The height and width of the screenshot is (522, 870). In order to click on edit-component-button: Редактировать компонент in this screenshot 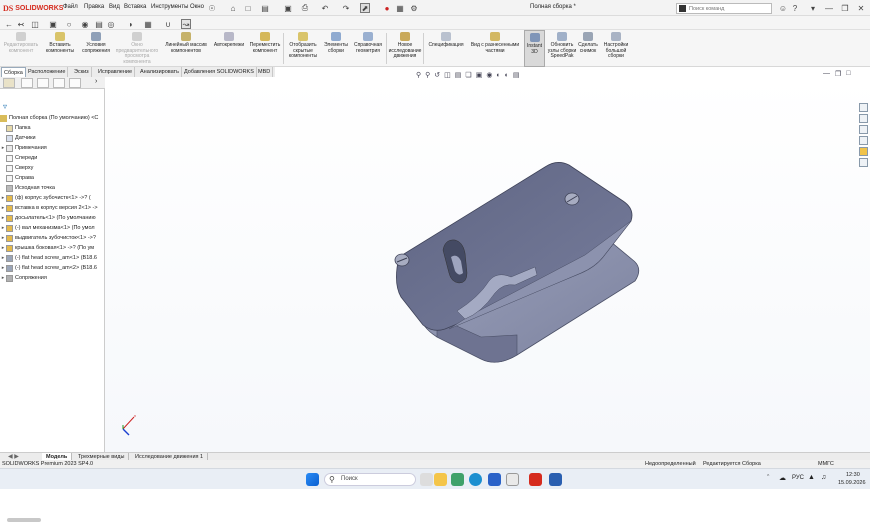, I will do `click(21, 48)`.